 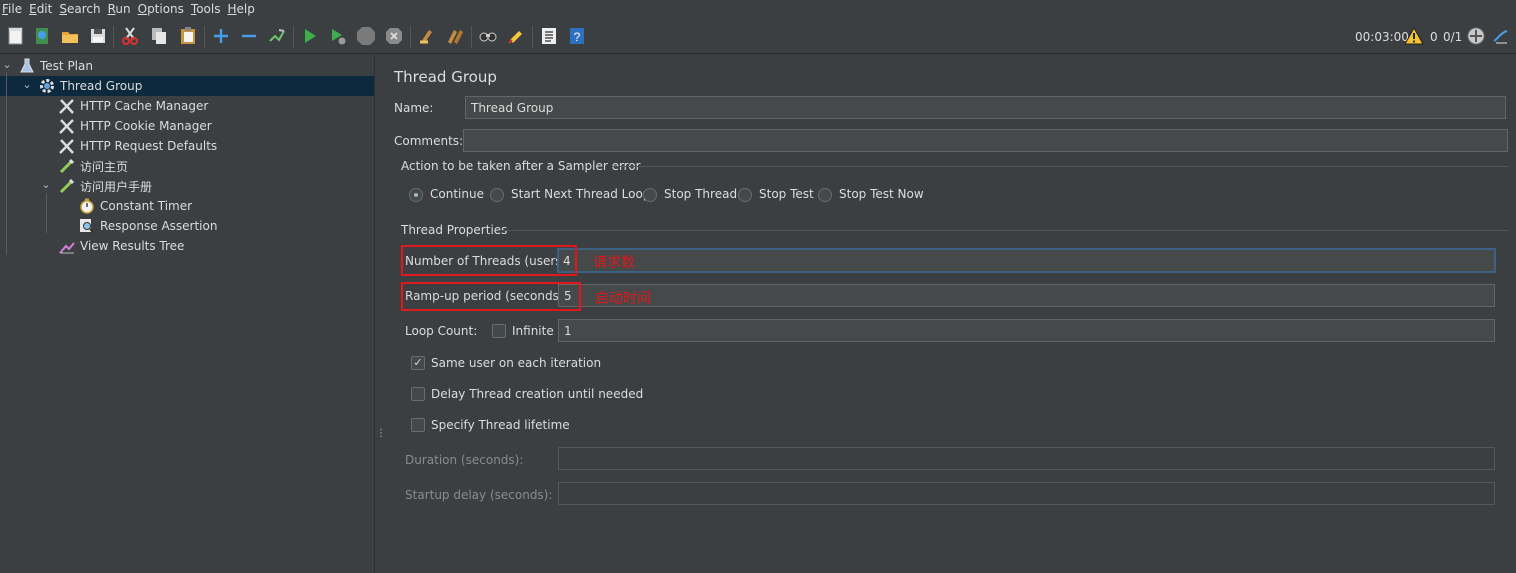 I want to click on tree-node-response-assertion: Response Assertion, so click(x=147, y=226).